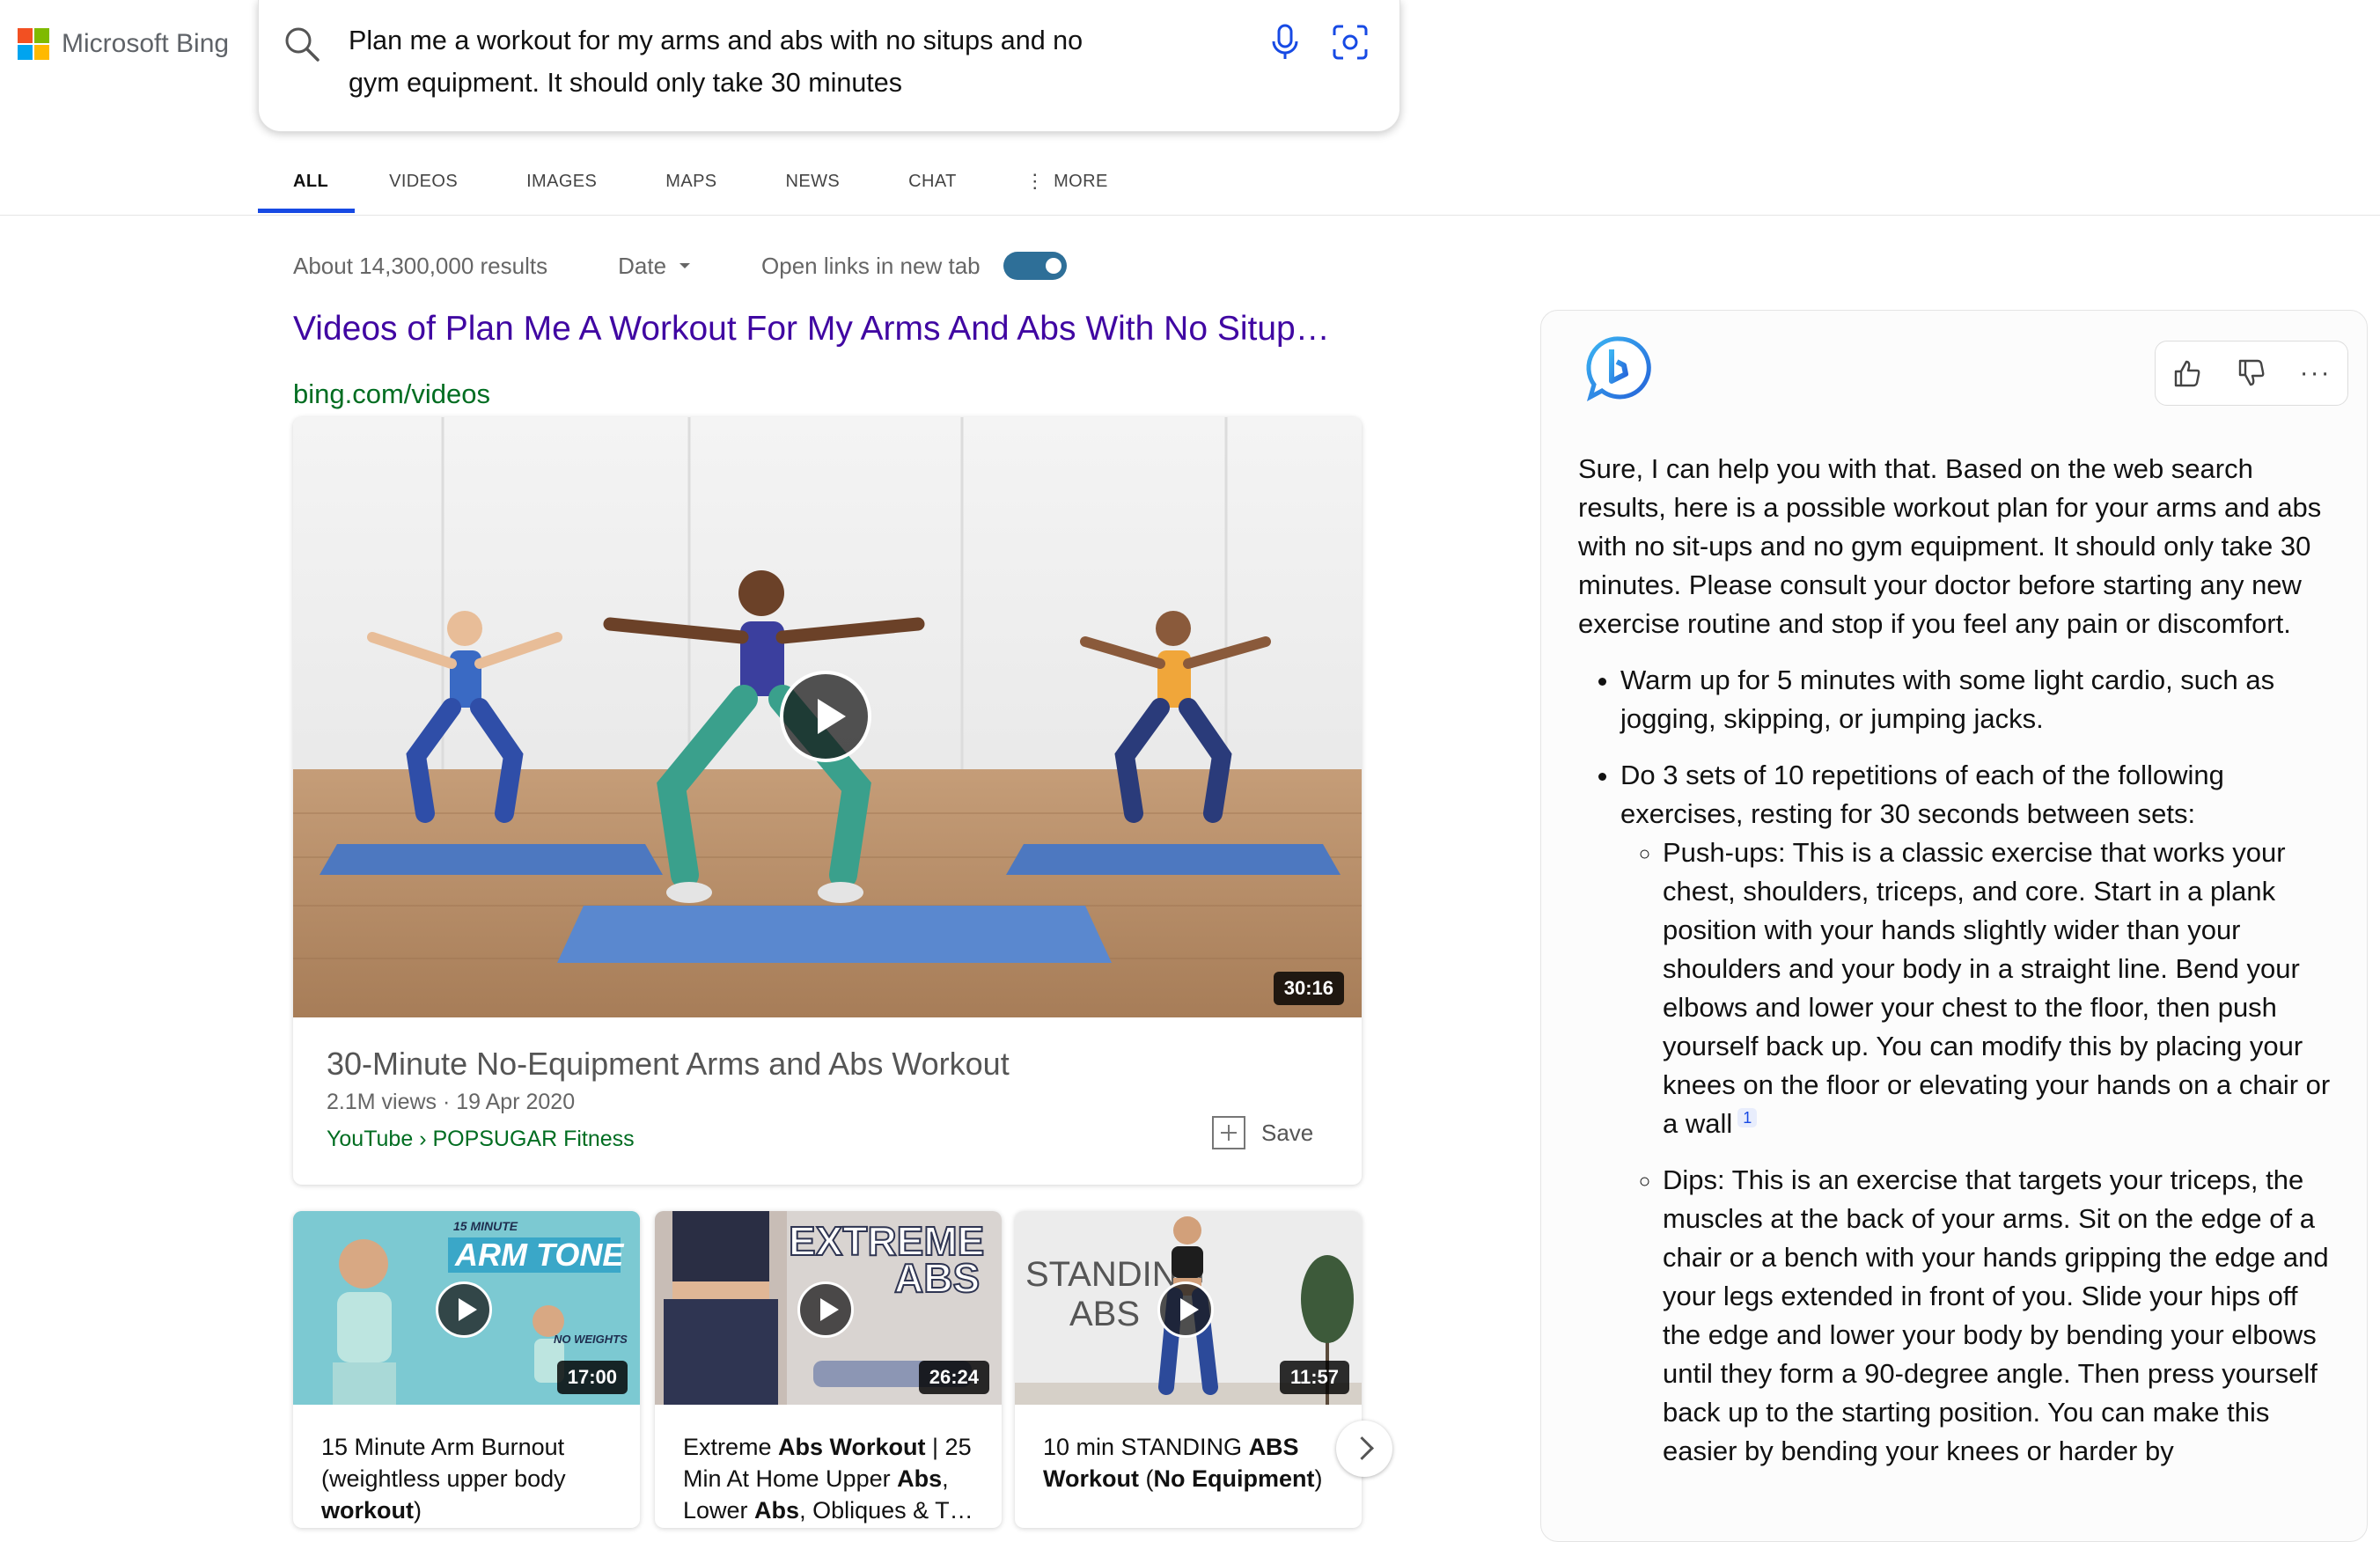  I want to click on visual-search-icon, so click(1350, 42).